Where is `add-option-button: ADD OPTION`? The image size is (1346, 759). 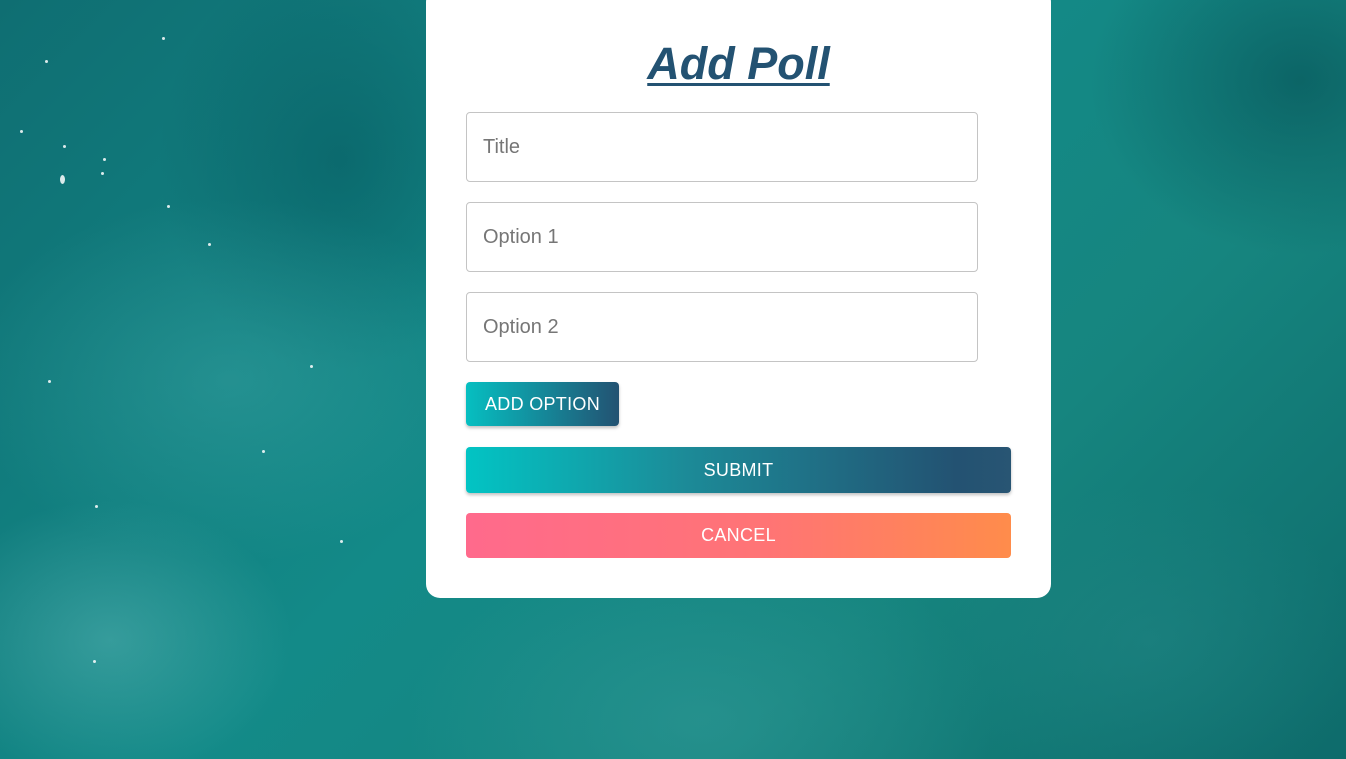 add-option-button: ADD OPTION is located at coordinates (542, 404).